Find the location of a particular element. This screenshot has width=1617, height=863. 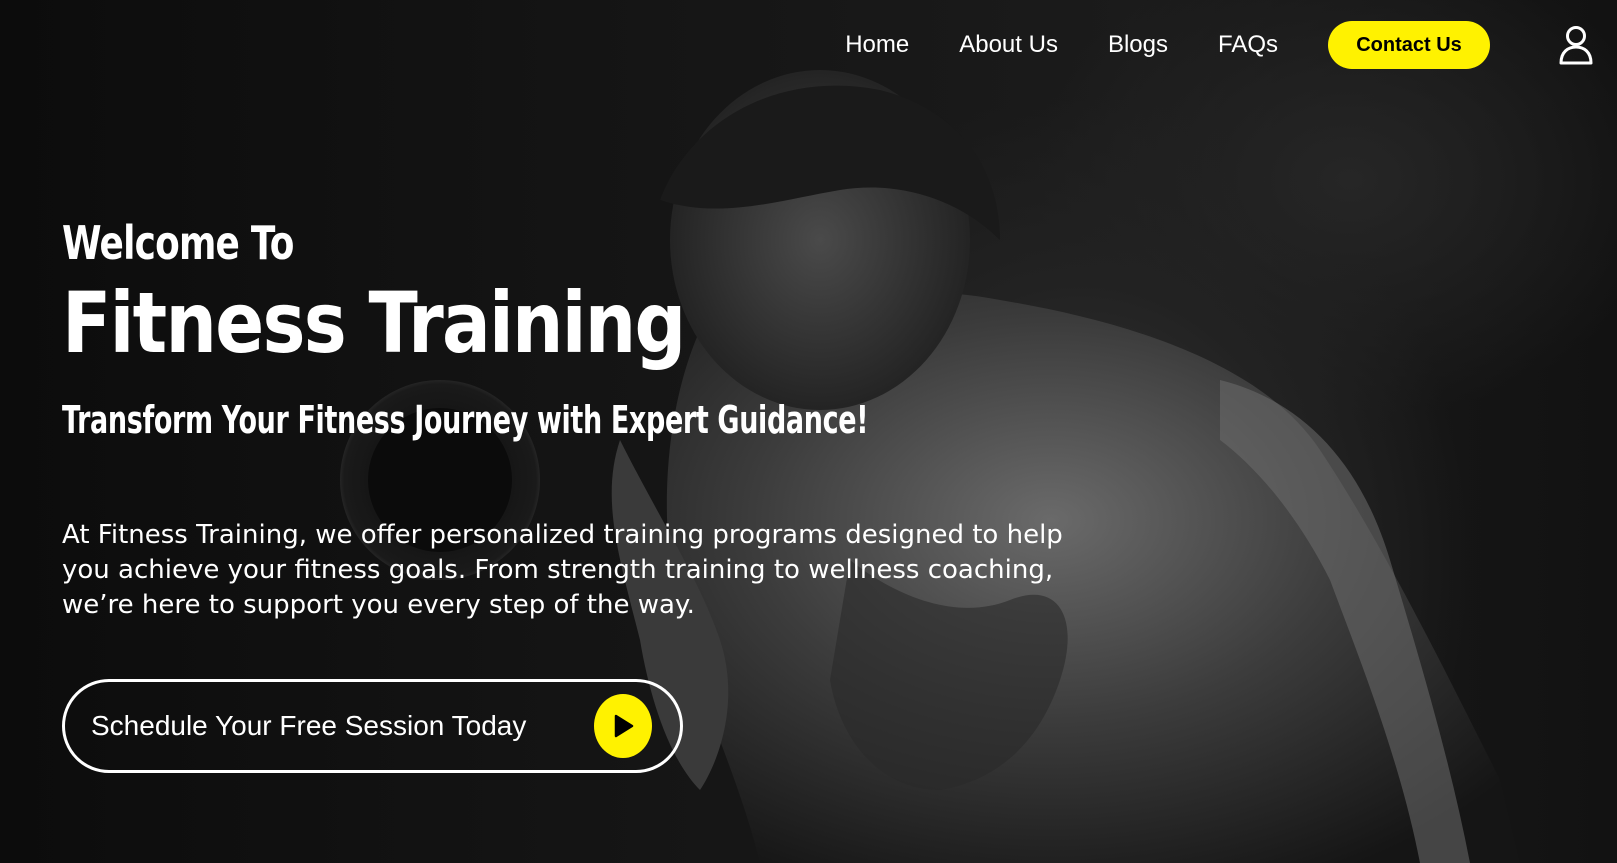

play-icon is located at coordinates (623, 726).